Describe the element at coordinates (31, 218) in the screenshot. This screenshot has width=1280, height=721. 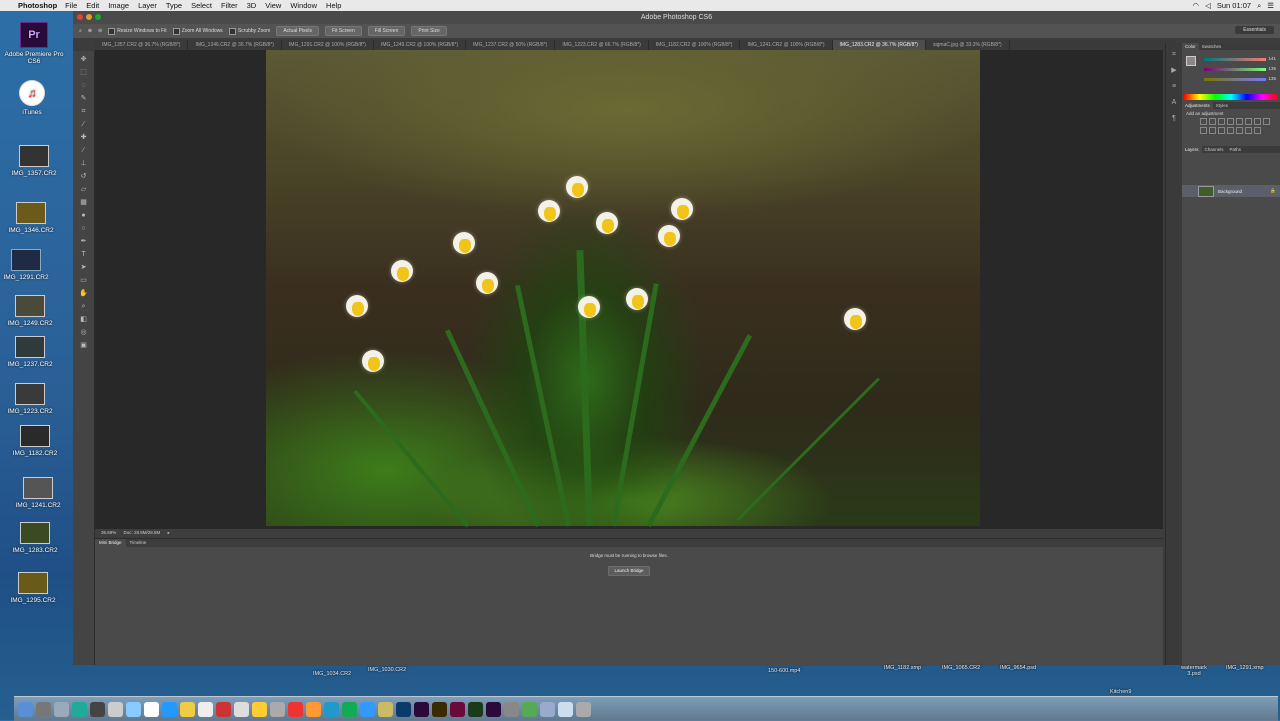
I see `desktop-icon-img1346: IMG_1346.CR2` at that location.